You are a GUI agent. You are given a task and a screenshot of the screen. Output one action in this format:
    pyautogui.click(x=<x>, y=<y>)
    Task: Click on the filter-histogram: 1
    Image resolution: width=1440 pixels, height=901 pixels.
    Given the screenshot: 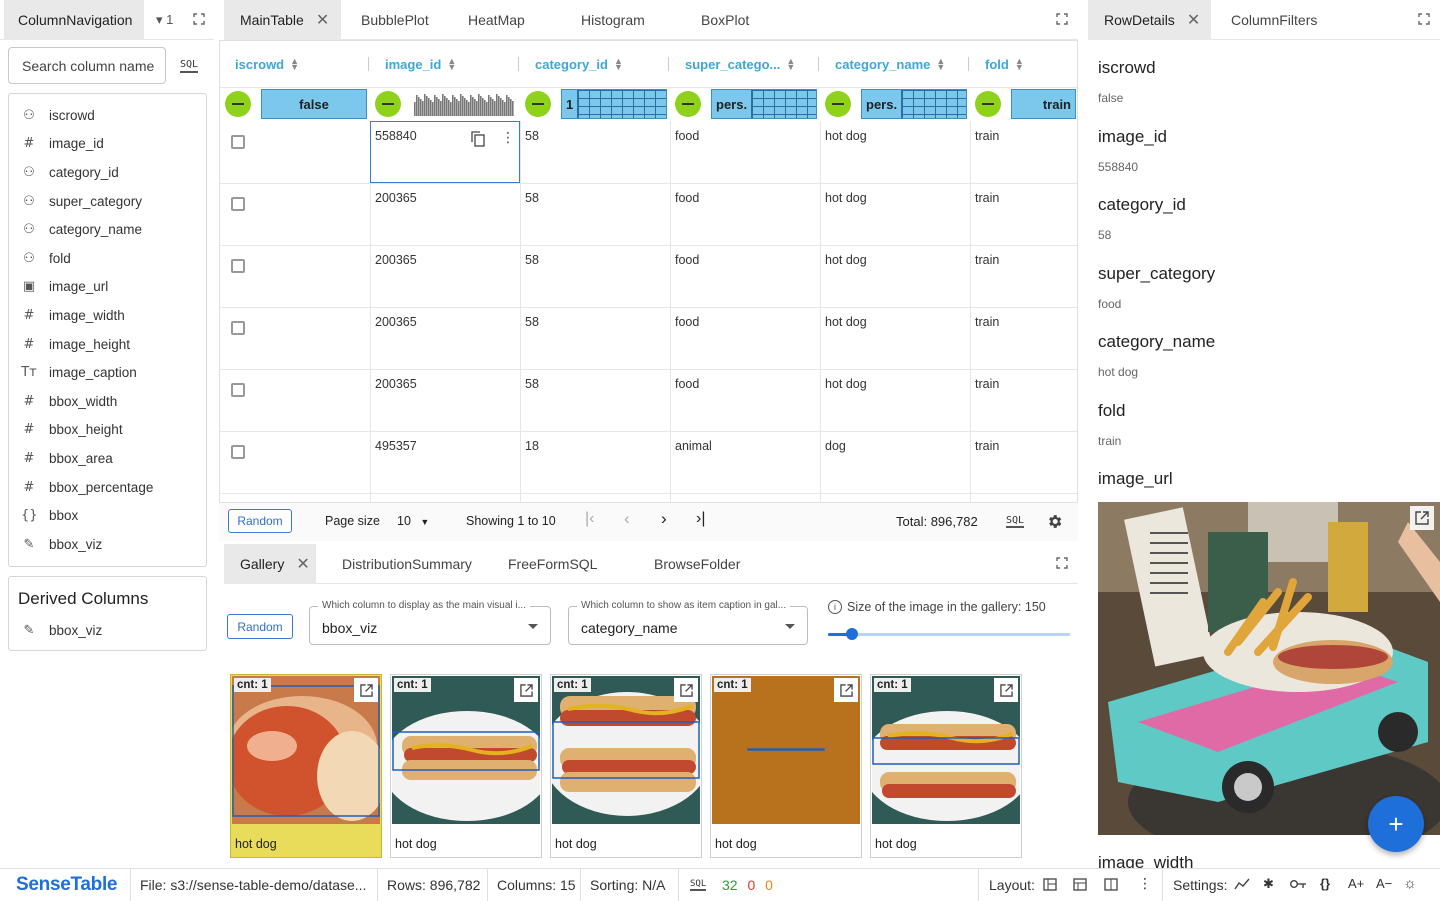 What is the action you would take?
    pyautogui.click(x=614, y=104)
    